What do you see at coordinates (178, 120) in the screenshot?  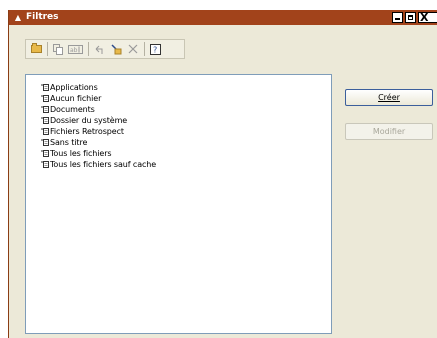 I see `filter-item: Dossier du système` at bounding box center [178, 120].